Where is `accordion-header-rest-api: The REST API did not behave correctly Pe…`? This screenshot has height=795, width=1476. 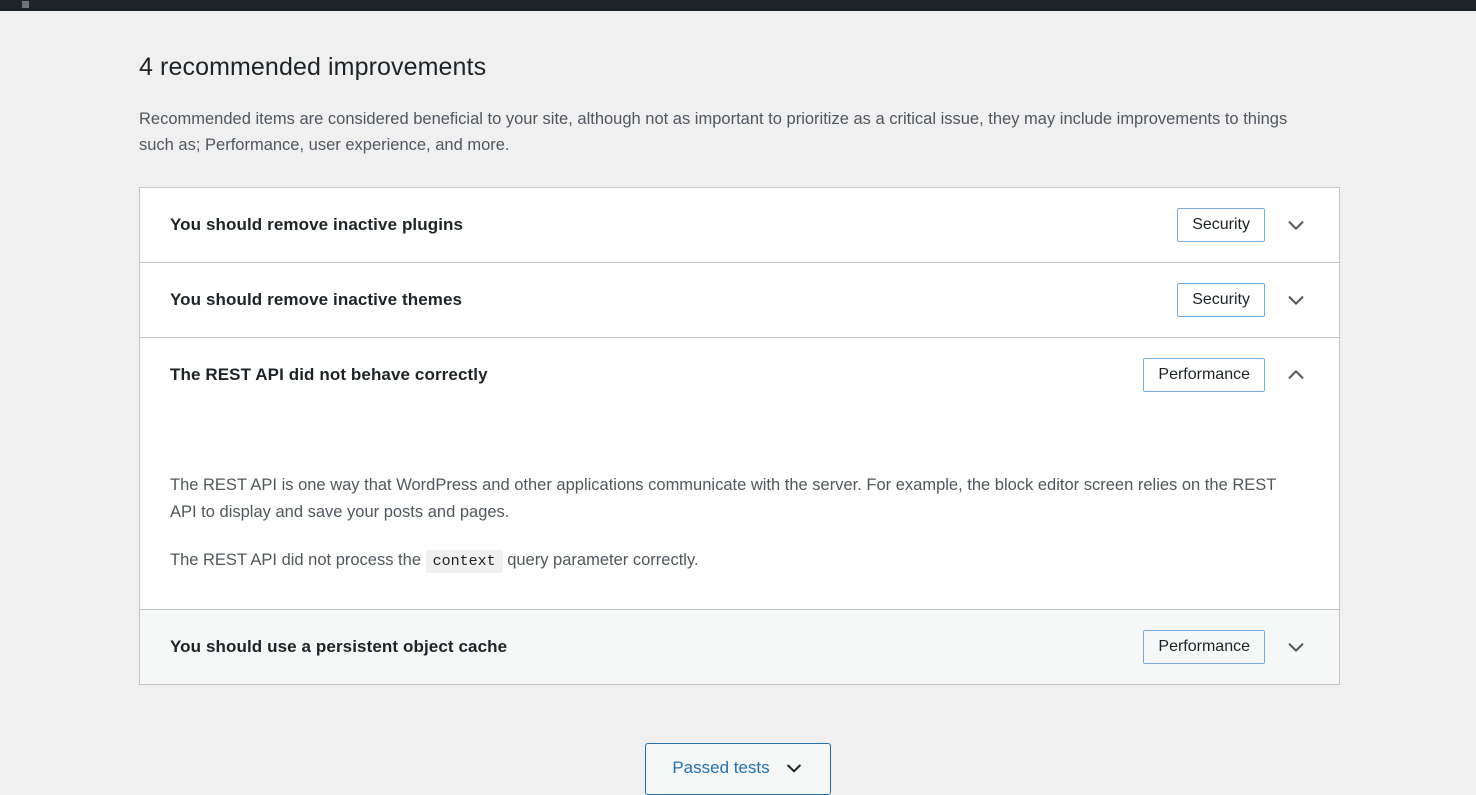 accordion-header-rest-api: The REST API did not behave correctly Pe… is located at coordinates (739, 374).